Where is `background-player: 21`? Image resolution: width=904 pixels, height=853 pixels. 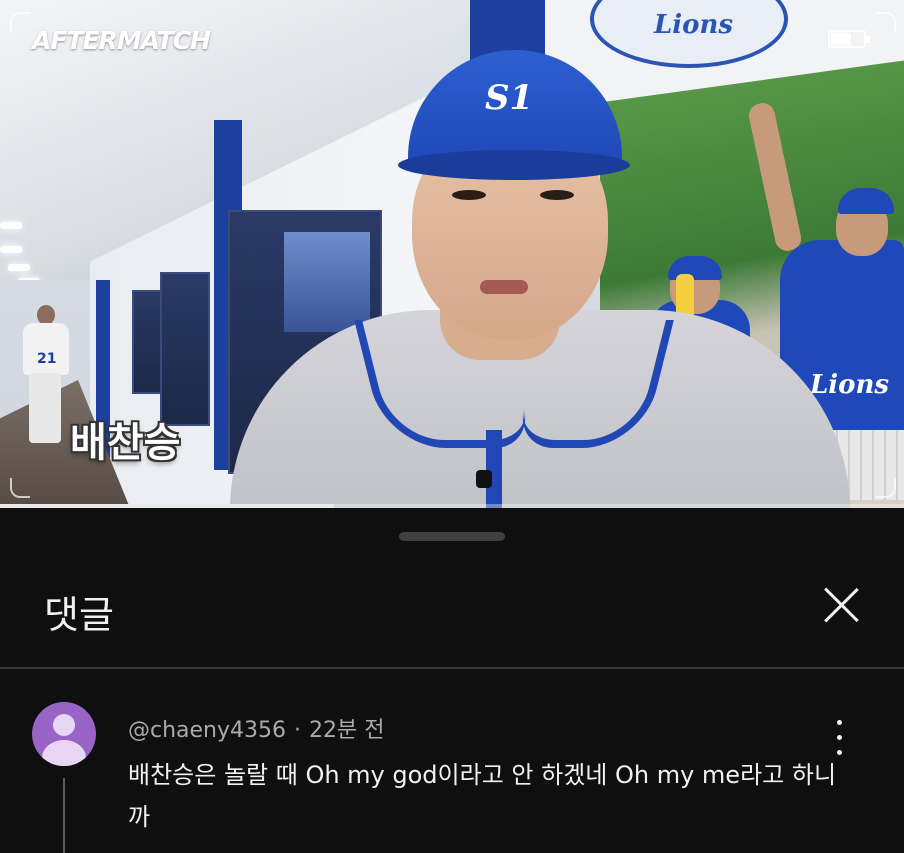 background-player: 21 is located at coordinates (45, 375).